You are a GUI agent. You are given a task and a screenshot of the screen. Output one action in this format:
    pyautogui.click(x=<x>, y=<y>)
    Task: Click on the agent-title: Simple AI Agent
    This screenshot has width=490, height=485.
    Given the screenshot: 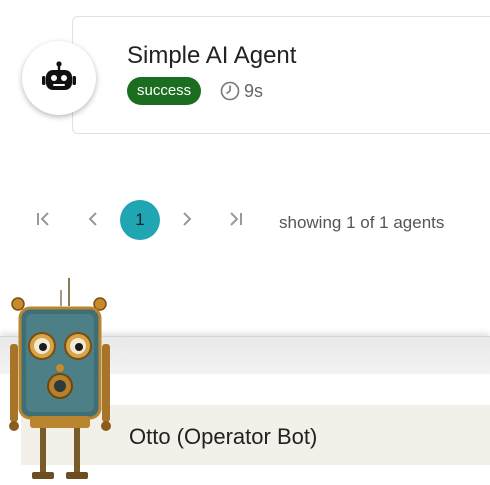 What is the action you would take?
    pyautogui.click(x=211, y=56)
    